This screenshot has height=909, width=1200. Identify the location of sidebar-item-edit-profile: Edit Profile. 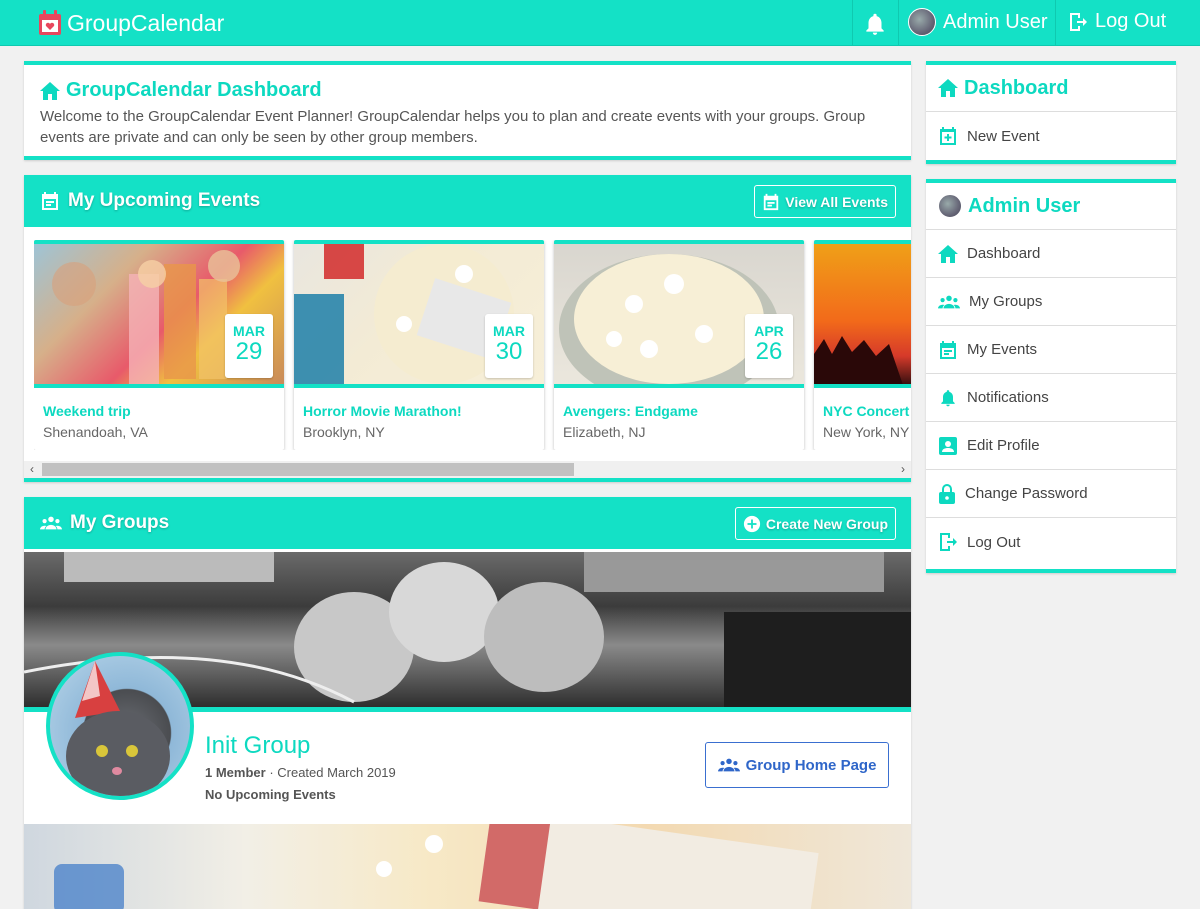
(1051, 446).